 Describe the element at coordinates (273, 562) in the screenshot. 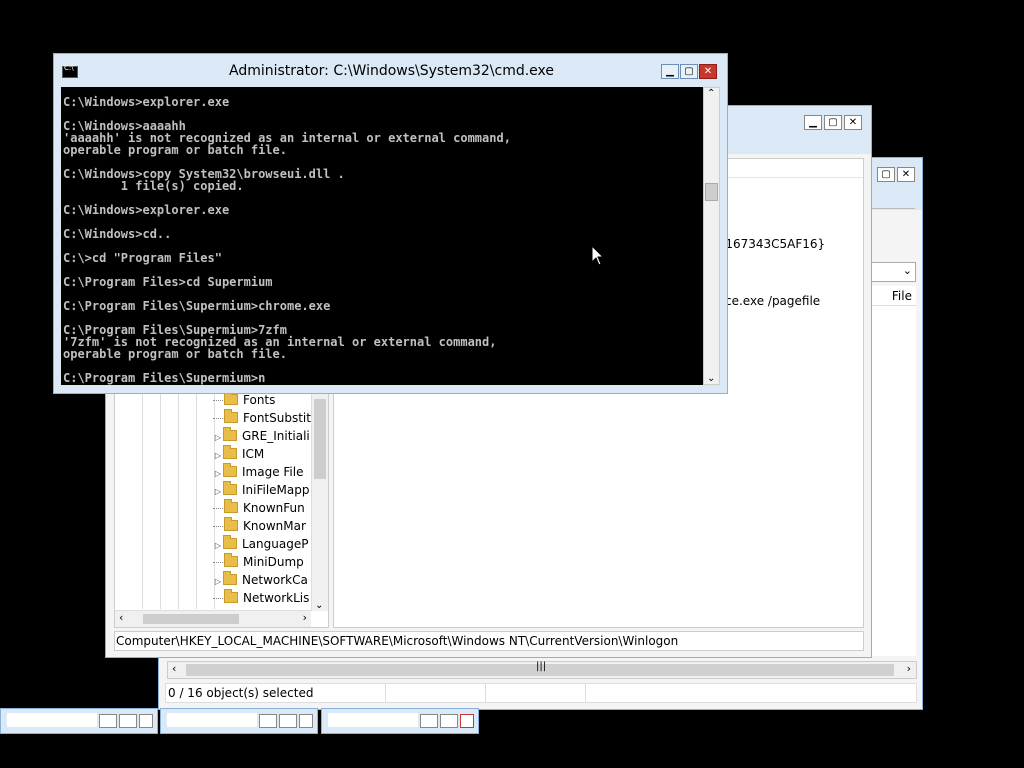

I see `tree-item-label: MiniDump` at that location.